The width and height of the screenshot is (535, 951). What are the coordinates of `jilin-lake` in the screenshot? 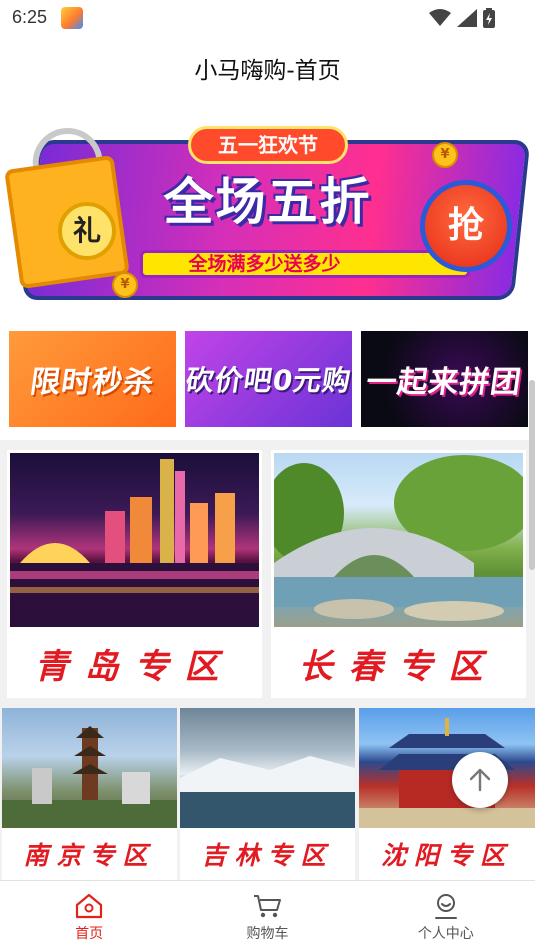 It's located at (267, 792).